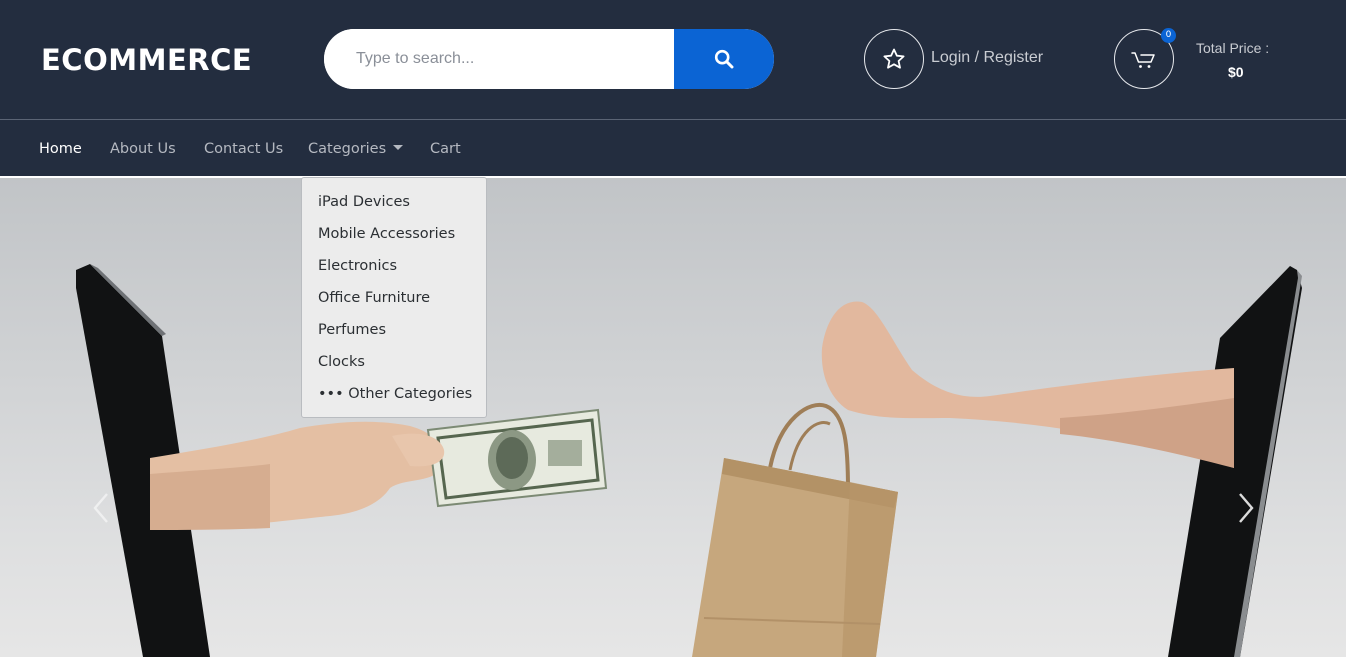  Describe the element at coordinates (1168, 35) in the screenshot. I see `cart-count-badge: 0` at that location.